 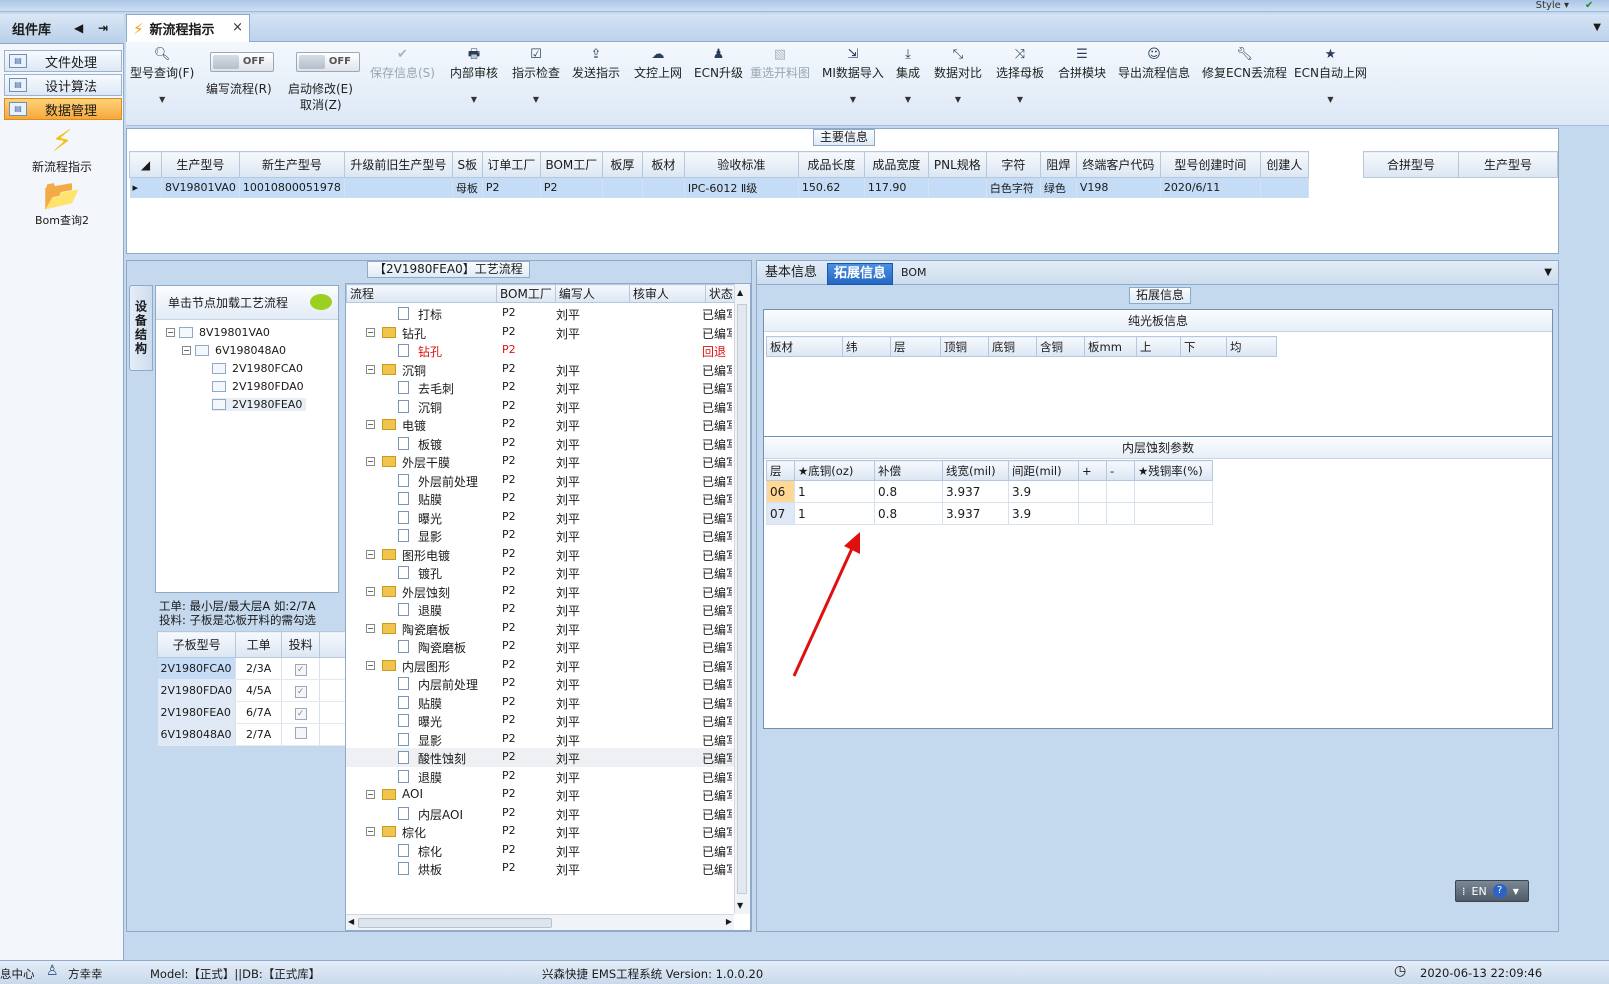 What do you see at coordinates (908, 491) in the screenshot?
I see `cell: 0.8` at bounding box center [908, 491].